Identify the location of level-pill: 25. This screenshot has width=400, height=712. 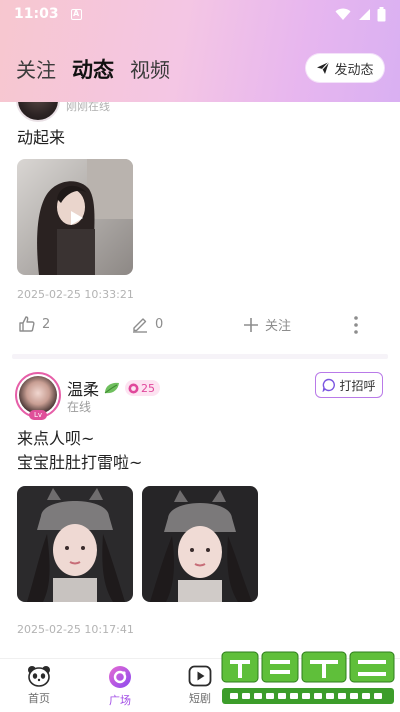
(143, 388).